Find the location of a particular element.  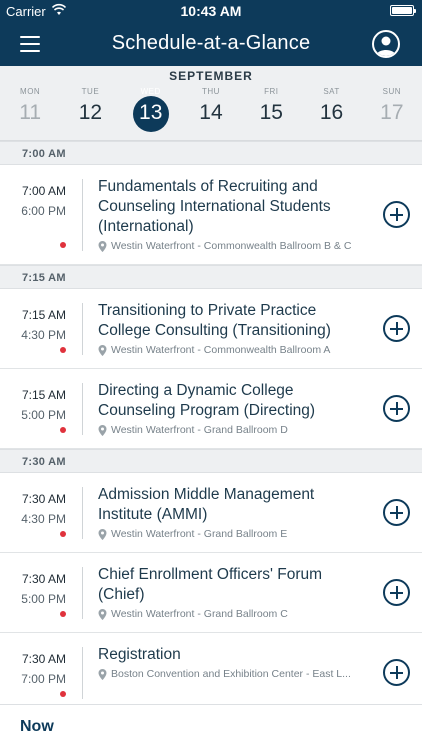

time-section-header: 7:00 AM is located at coordinates (211, 153).